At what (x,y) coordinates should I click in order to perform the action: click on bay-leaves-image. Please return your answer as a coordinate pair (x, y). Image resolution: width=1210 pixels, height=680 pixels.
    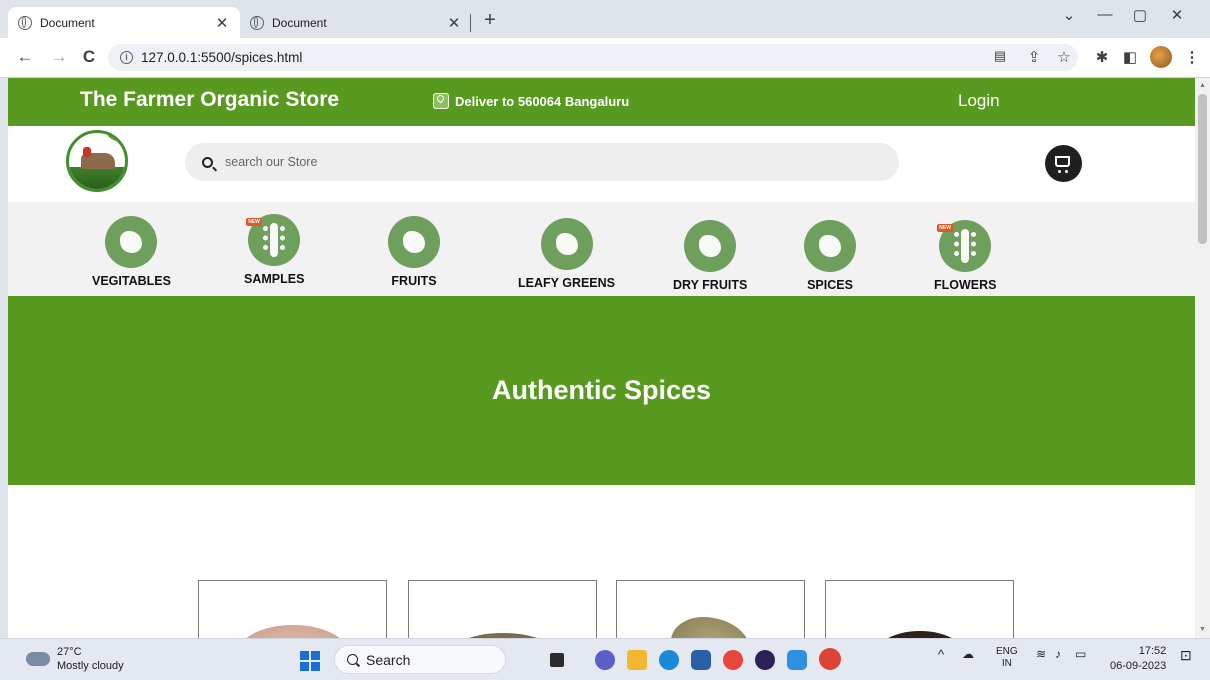
    Looking at the image, I should click on (710, 627).